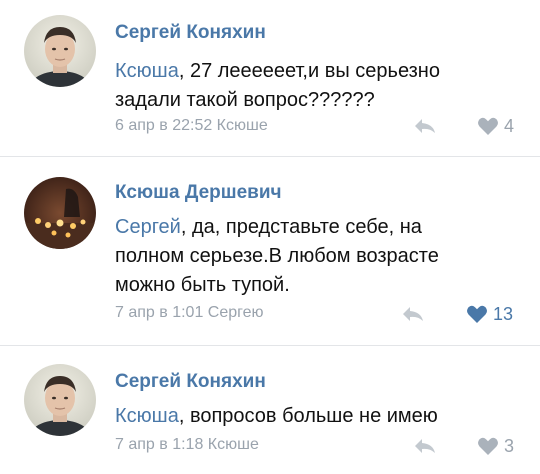 The width and height of the screenshot is (540, 474). I want to click on comment-author: Ксюша Дершевич, so click(198, 193).